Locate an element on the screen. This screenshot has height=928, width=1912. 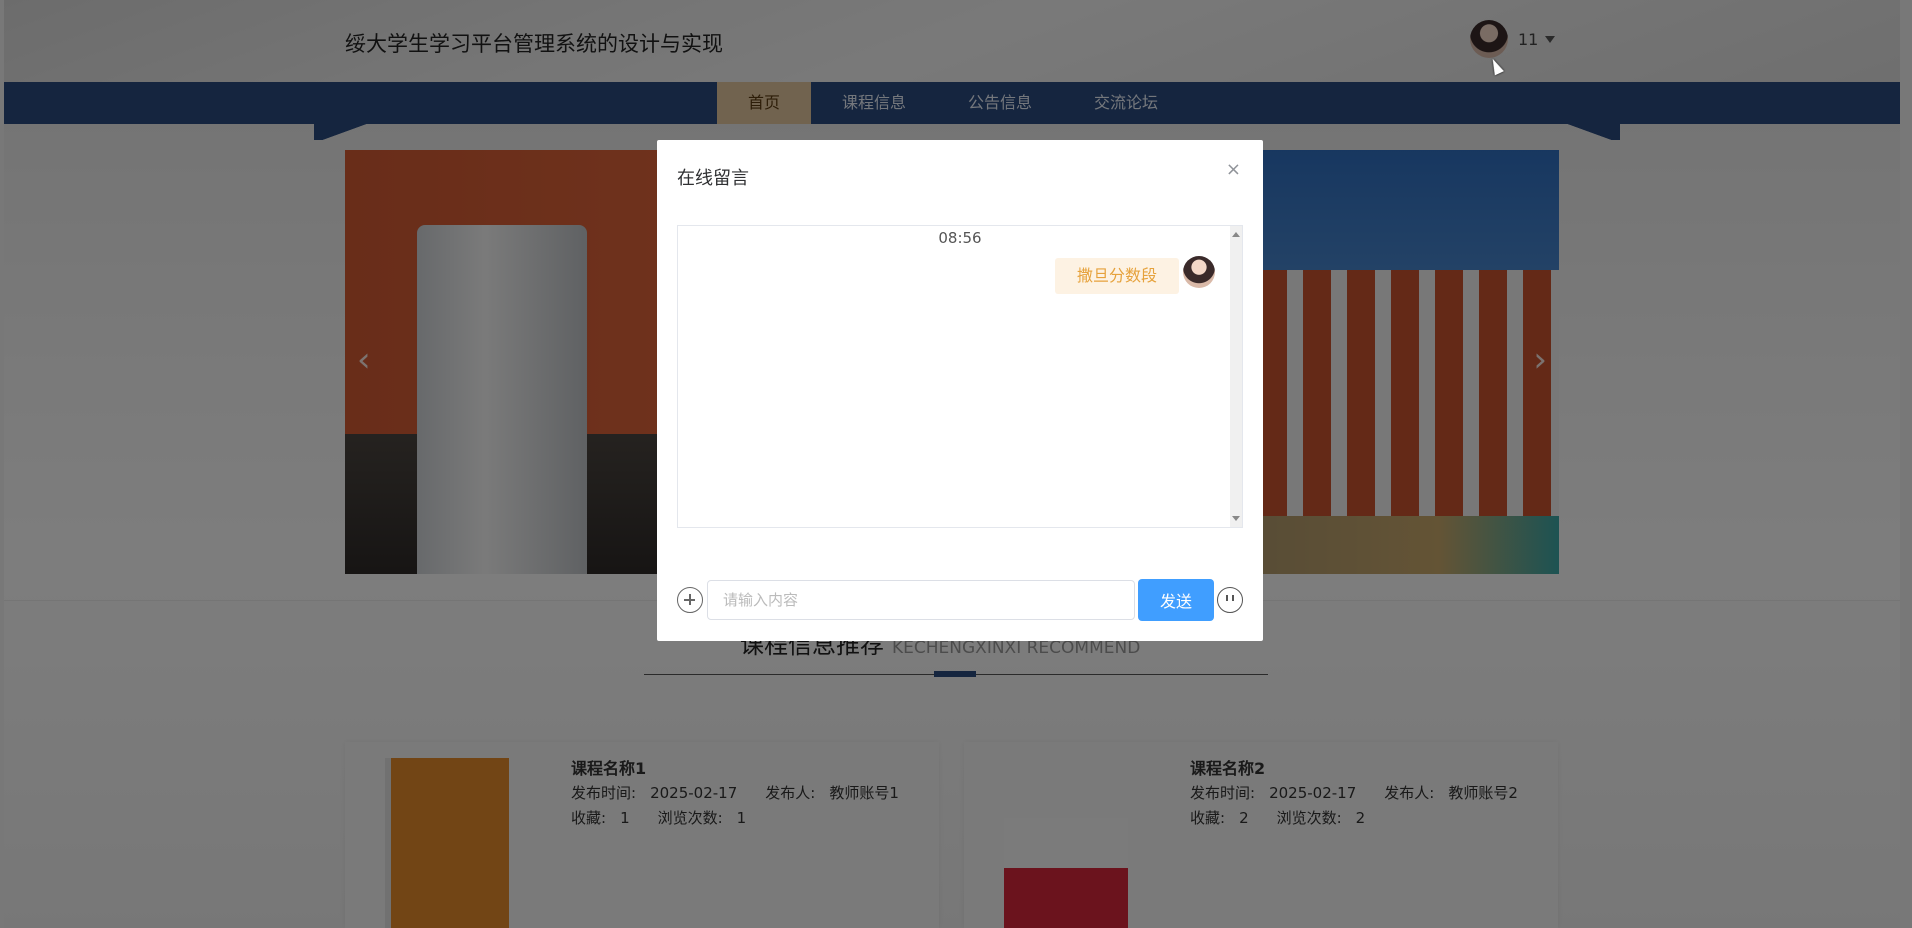
chat-scrollbar is located at coordinates (1236, 376).